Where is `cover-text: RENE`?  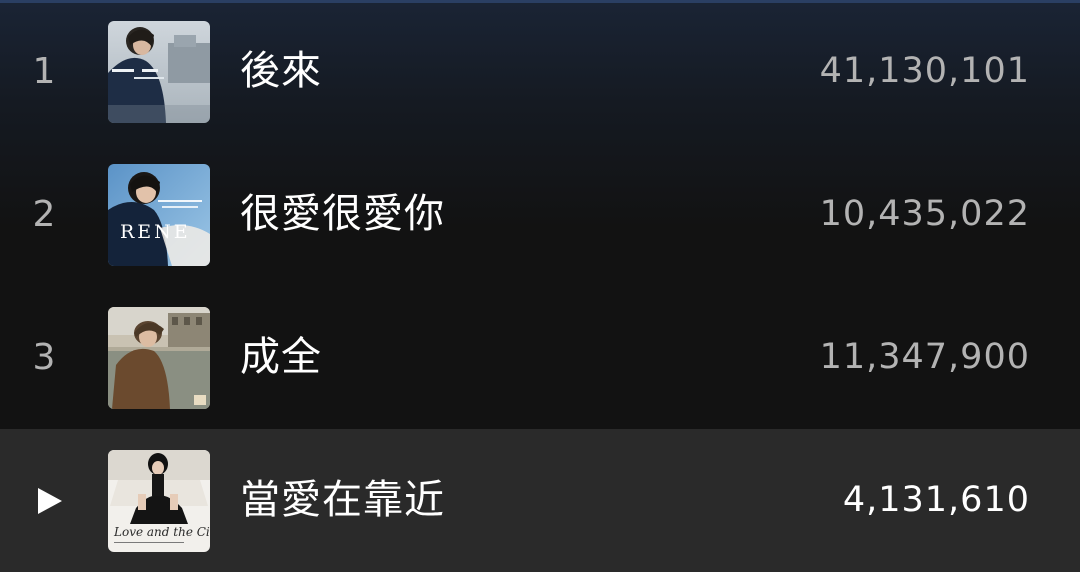 cover-text: RENE is located at coordinates (155, 232).